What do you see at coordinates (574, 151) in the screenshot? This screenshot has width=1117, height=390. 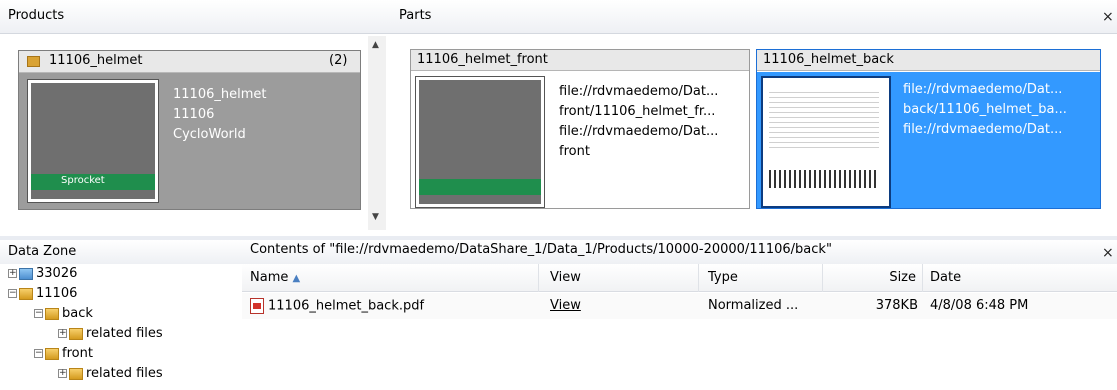 I see `part-detail-line: front` at bounding box center [574, 151].